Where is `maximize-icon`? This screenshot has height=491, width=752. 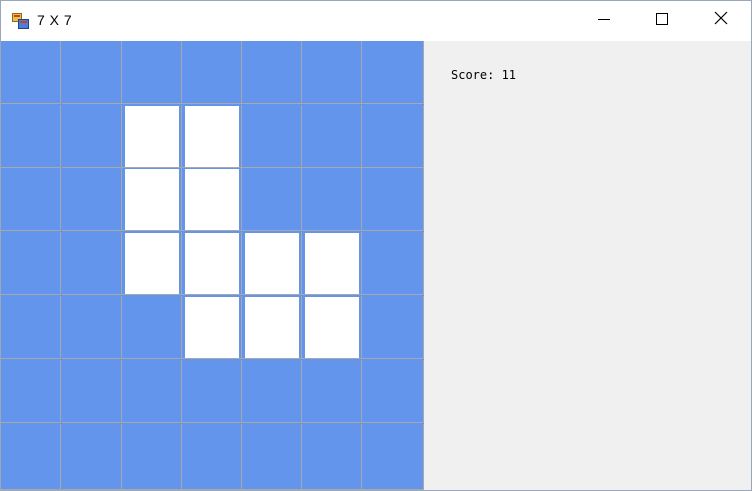 maximize-icon is located at coordinates (662, 21).